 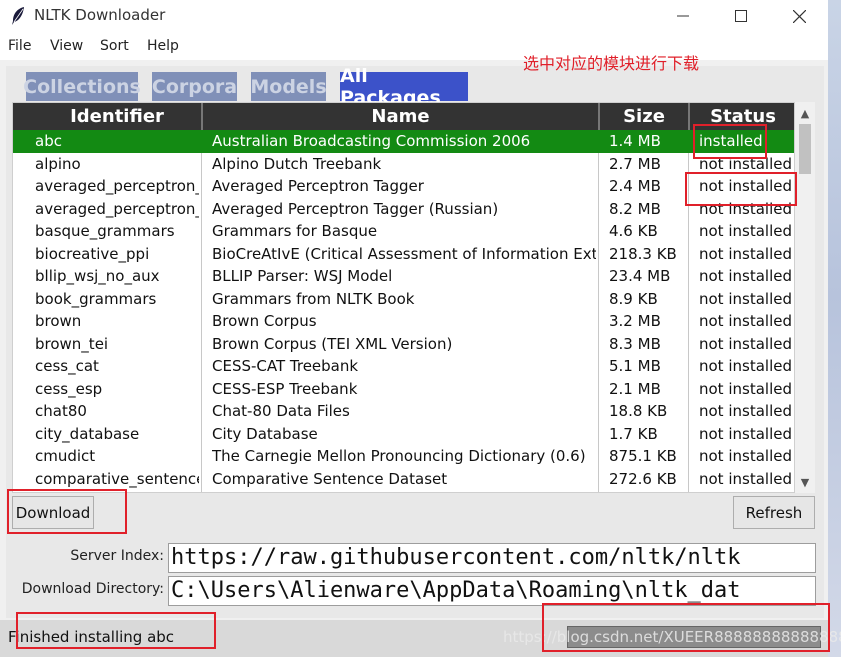 What do you see at coordinates (288, 86) in the screenshot?
I see `tab-models: Models` at bounding box center [288, 86].